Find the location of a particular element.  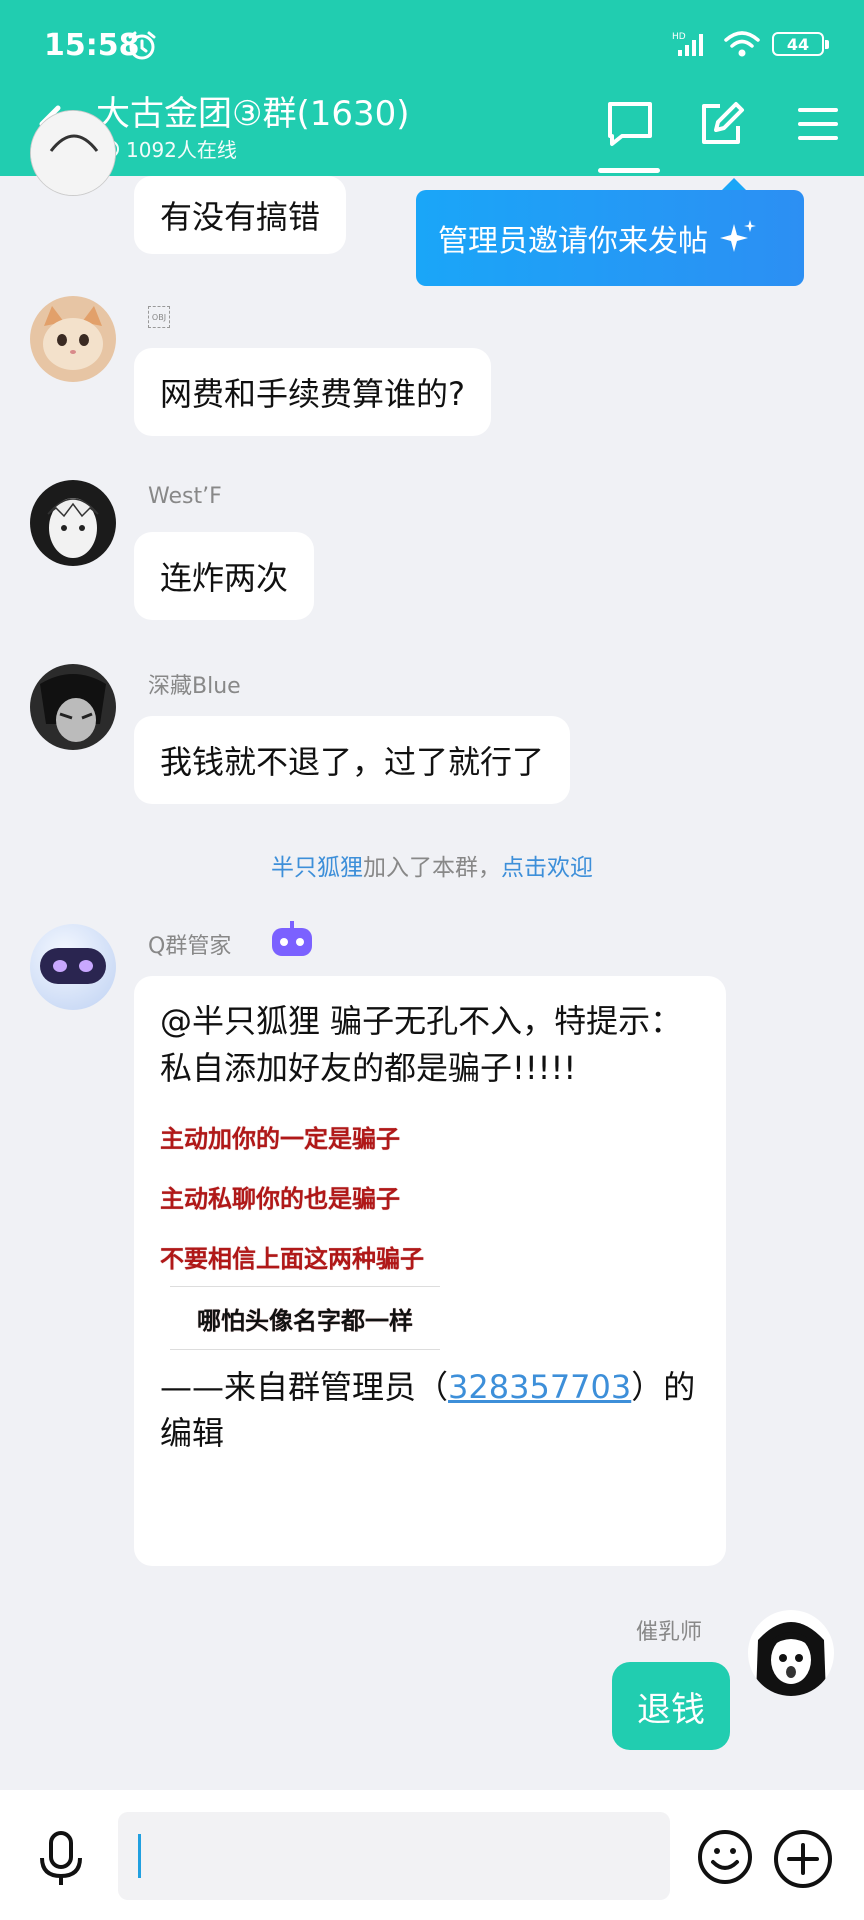

my-avatar is located at coordinates (791, 1653).